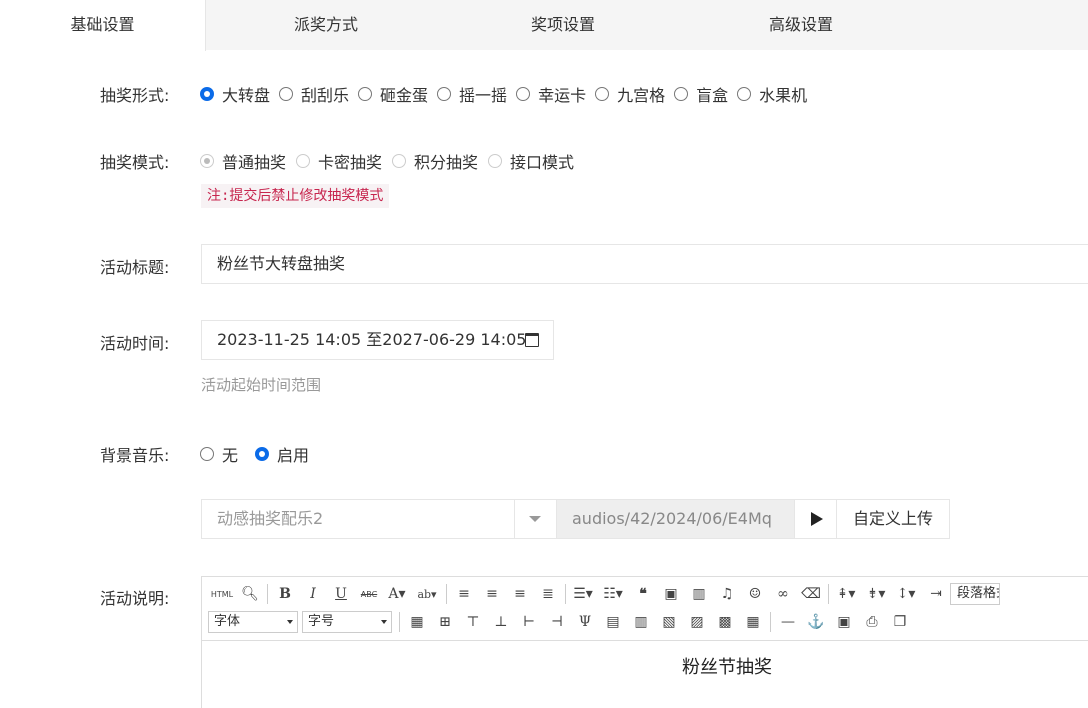  What do you see at coordinates (893, 519) in the screenshot?
I see `custom-upload-button: 自定义上传` at bounding box center [893, 519].